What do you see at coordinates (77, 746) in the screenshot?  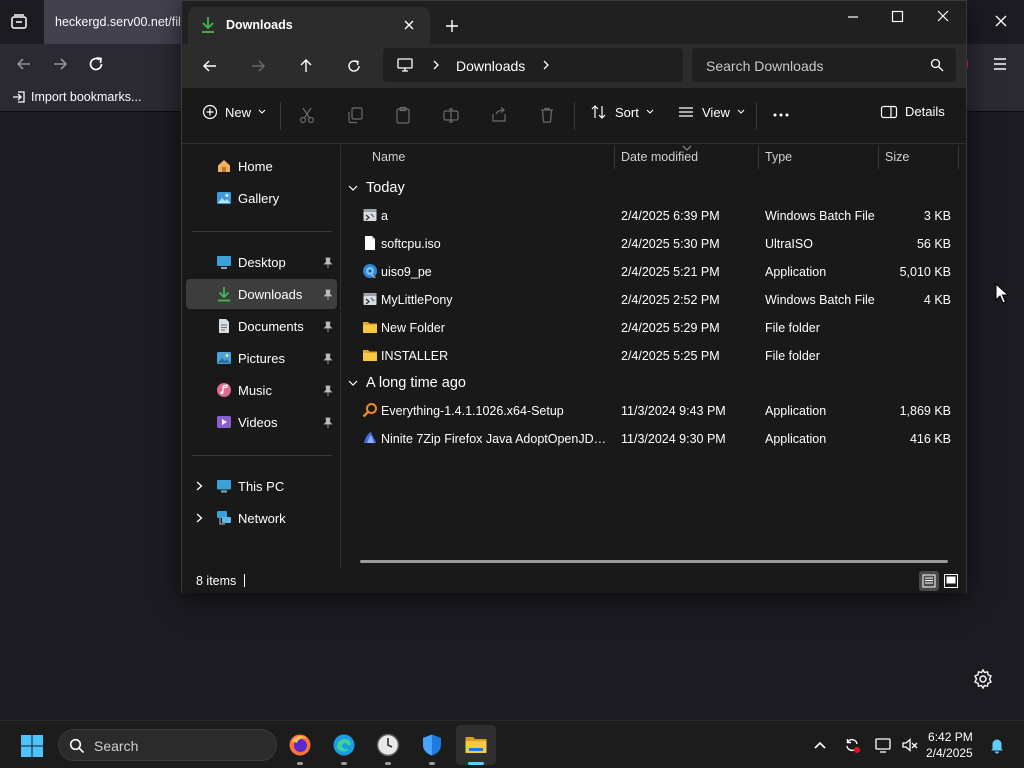 I see `search-icon` at bounding box center [77, 746].